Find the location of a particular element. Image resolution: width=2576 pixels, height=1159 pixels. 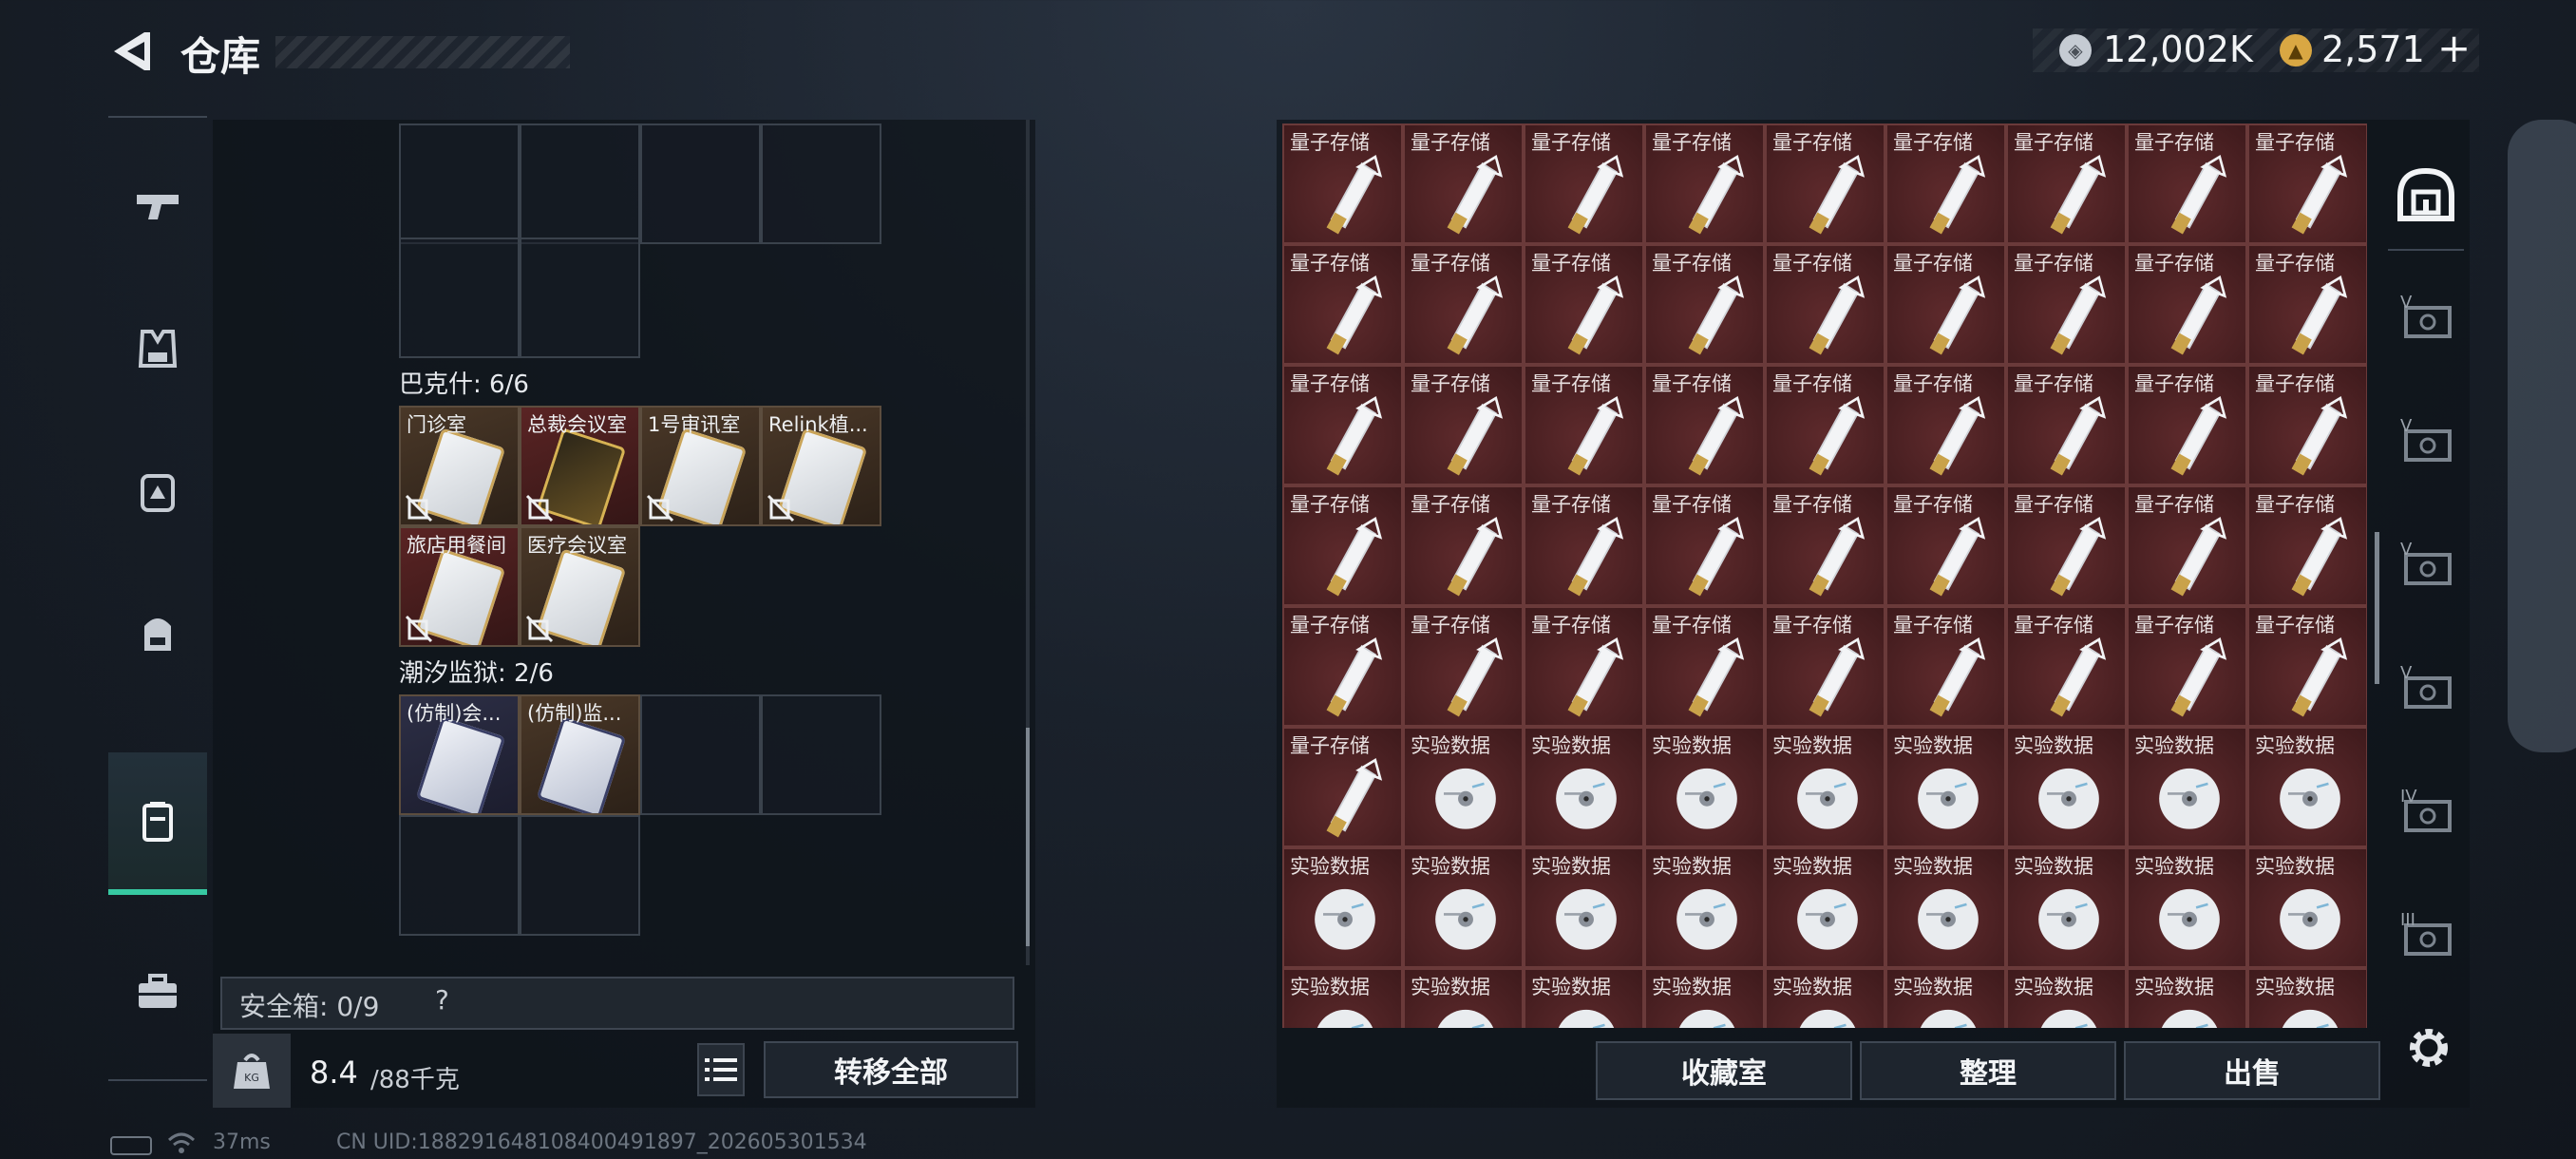

tab-home is located at coordinates (2426, 194).